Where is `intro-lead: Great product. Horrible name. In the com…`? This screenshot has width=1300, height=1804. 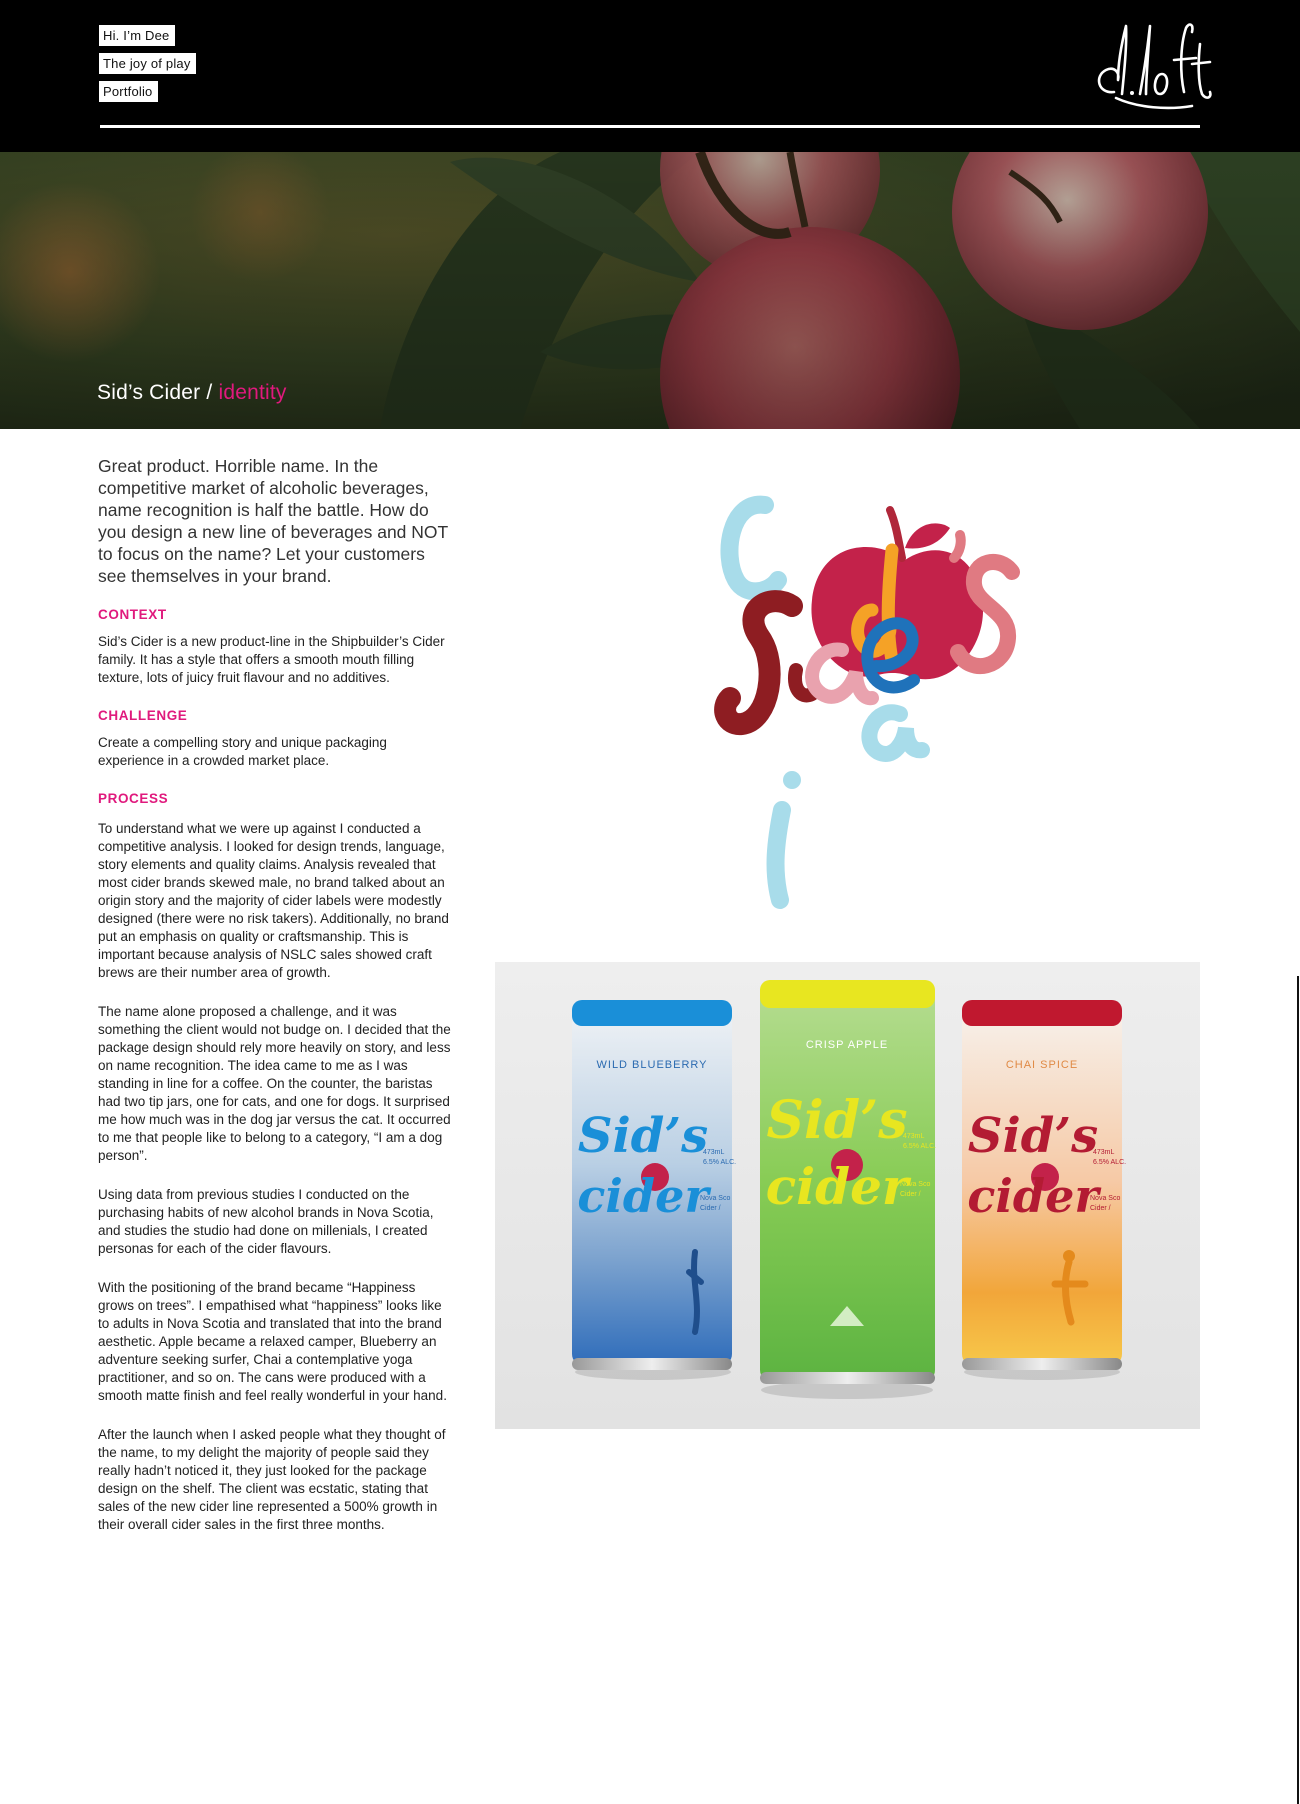 intro-lead: Great product. Horrible name. In the com… is located at coordinates (273, 521).